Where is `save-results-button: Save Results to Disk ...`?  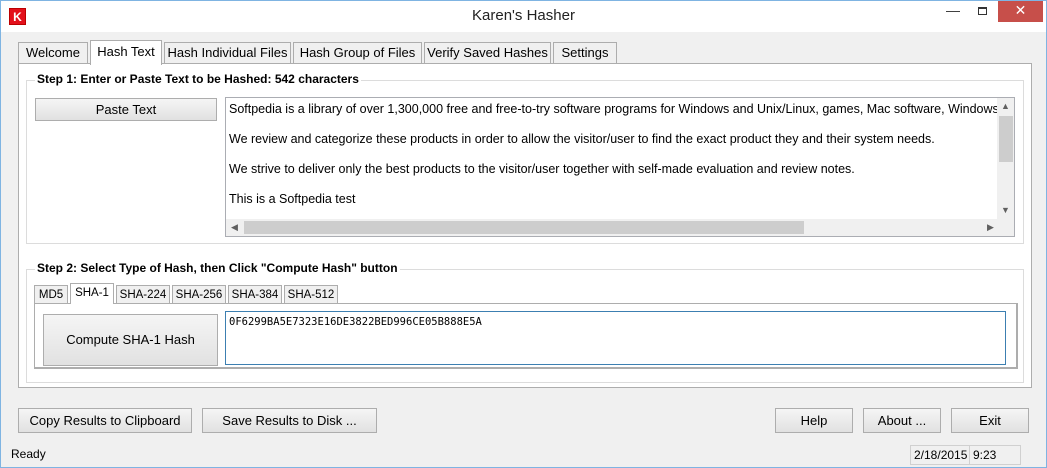
save-results-button: Save Results to Disk ... is located at coordinates (289, 420).